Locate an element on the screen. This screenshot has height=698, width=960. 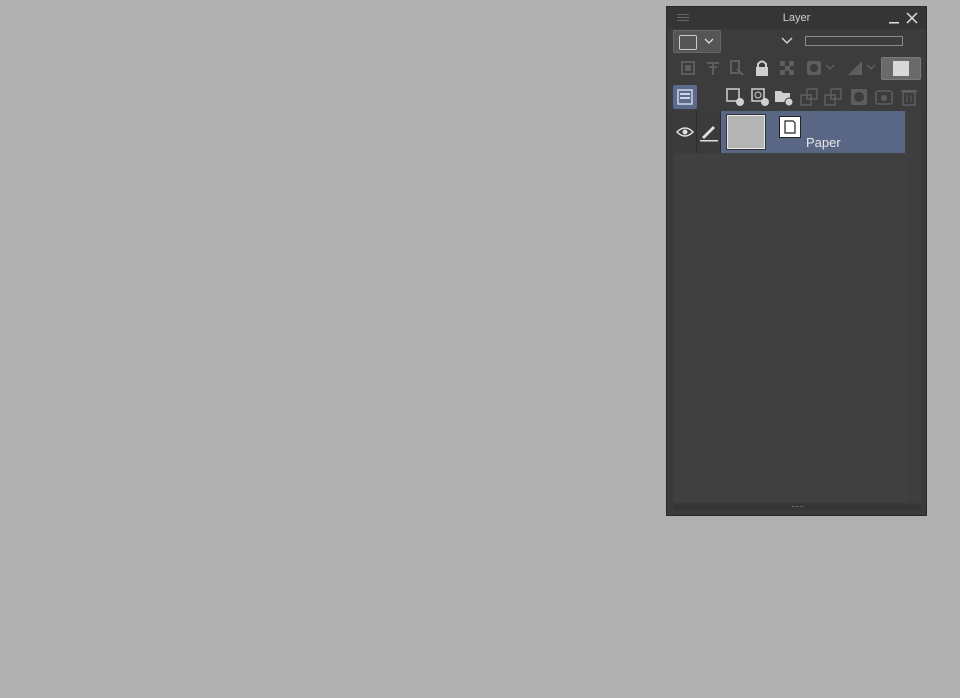
chevron-down-icon is located at coordinates (709, 41).